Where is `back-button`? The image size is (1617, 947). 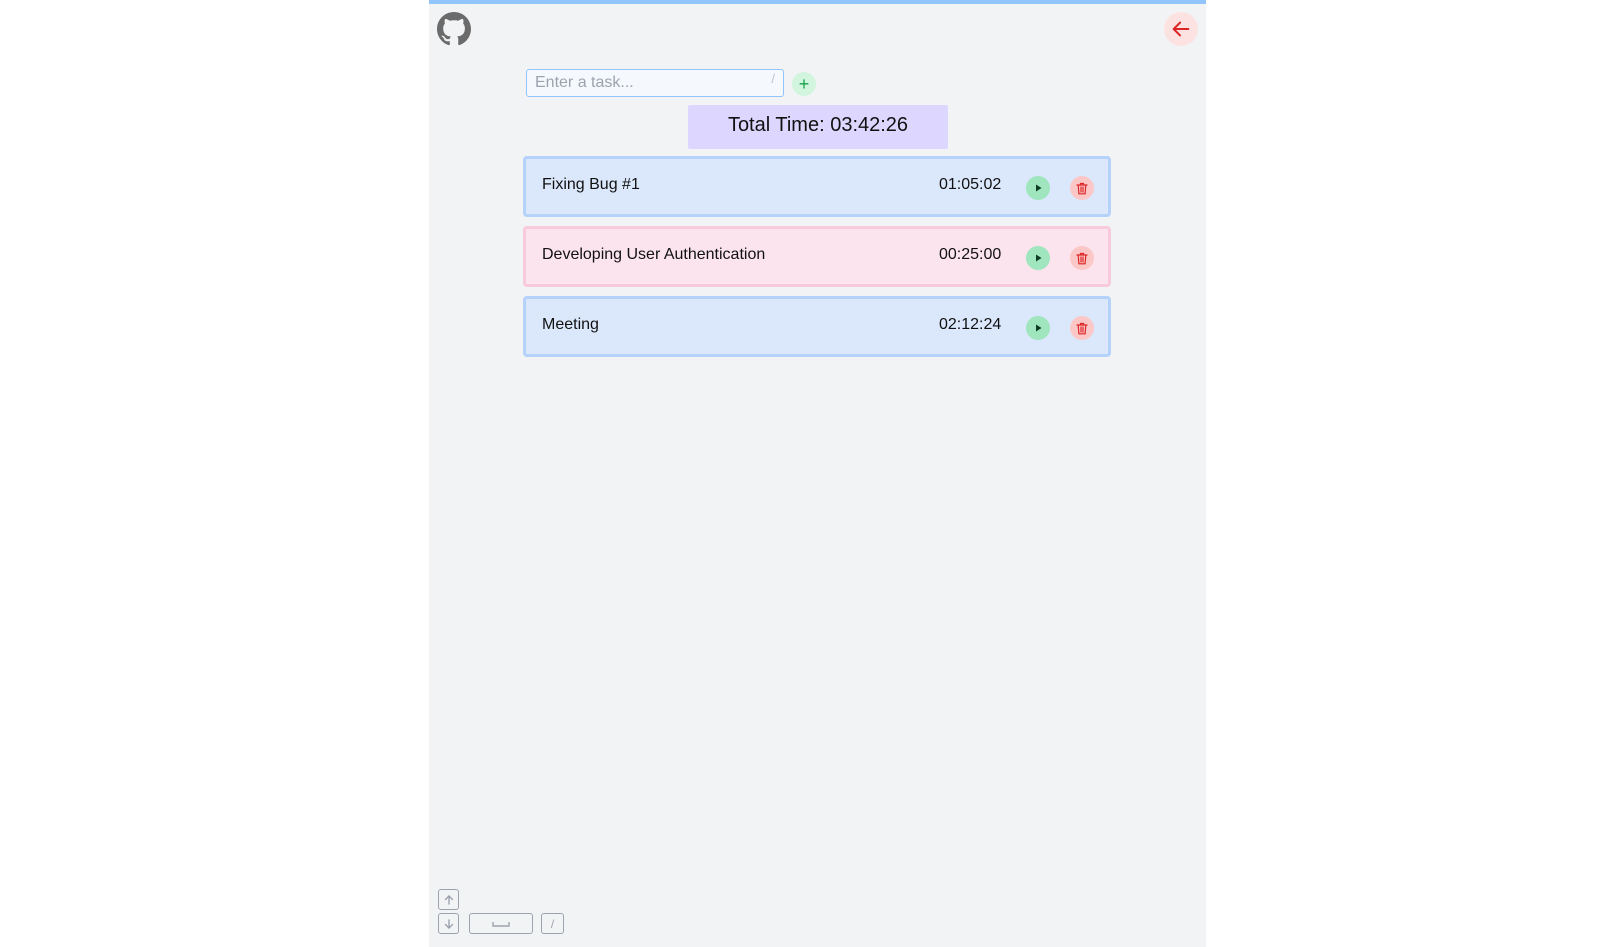 back-button is located at coordinates (1181, 29).